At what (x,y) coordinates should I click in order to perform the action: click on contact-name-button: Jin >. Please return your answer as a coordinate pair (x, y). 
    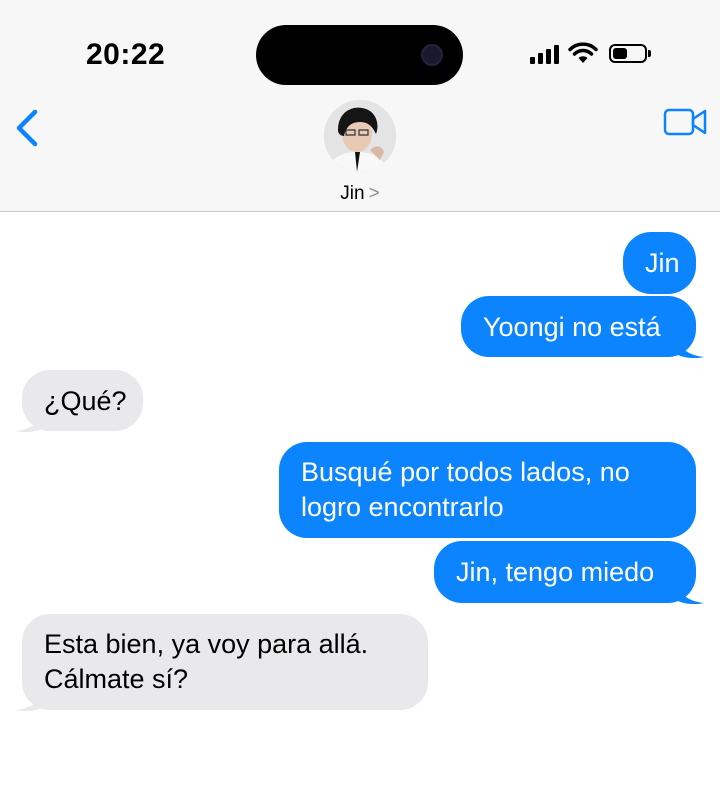
    Looking at the image, I should click on (360, 194).